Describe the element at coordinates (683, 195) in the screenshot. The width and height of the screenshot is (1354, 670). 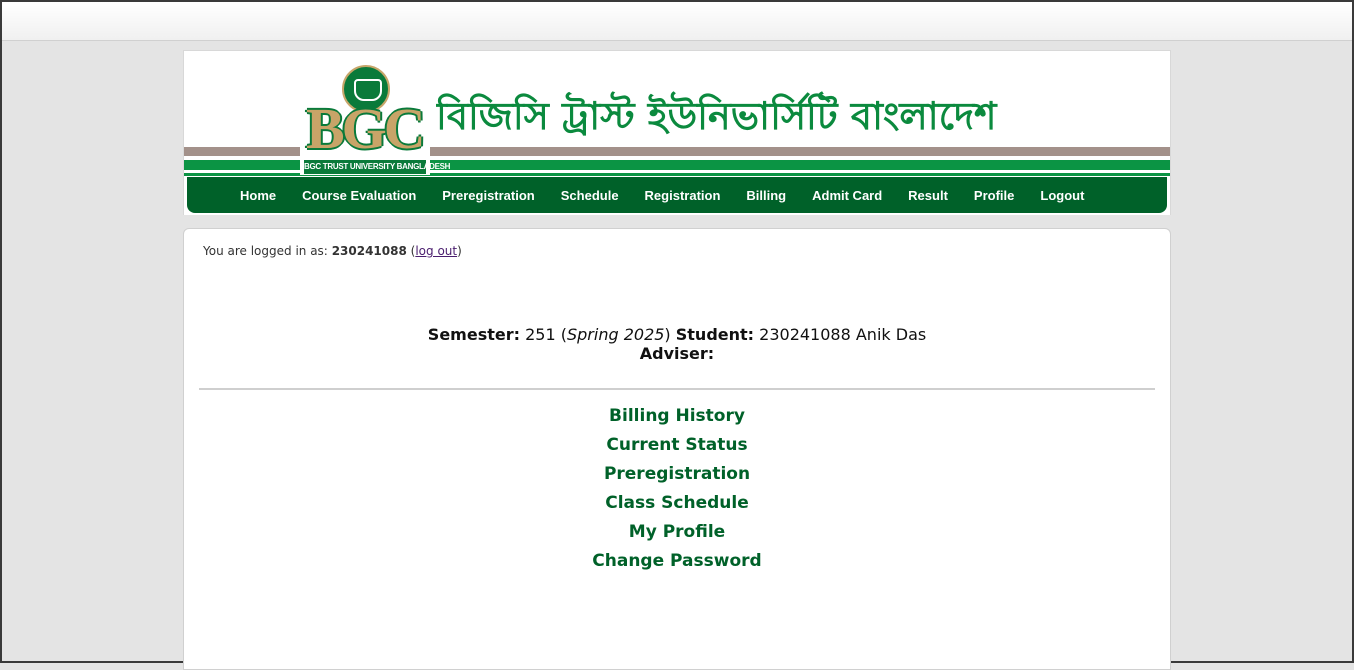
I see `nav-registration: Registration` at that location.